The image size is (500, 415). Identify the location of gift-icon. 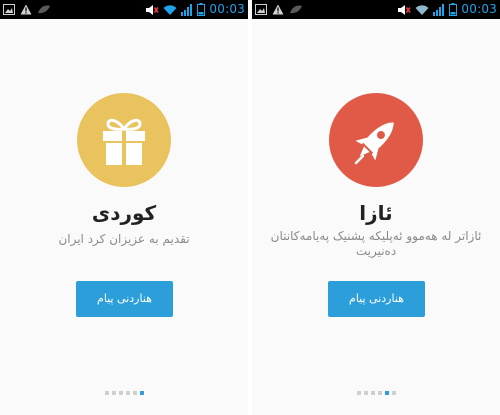
(124, 141).